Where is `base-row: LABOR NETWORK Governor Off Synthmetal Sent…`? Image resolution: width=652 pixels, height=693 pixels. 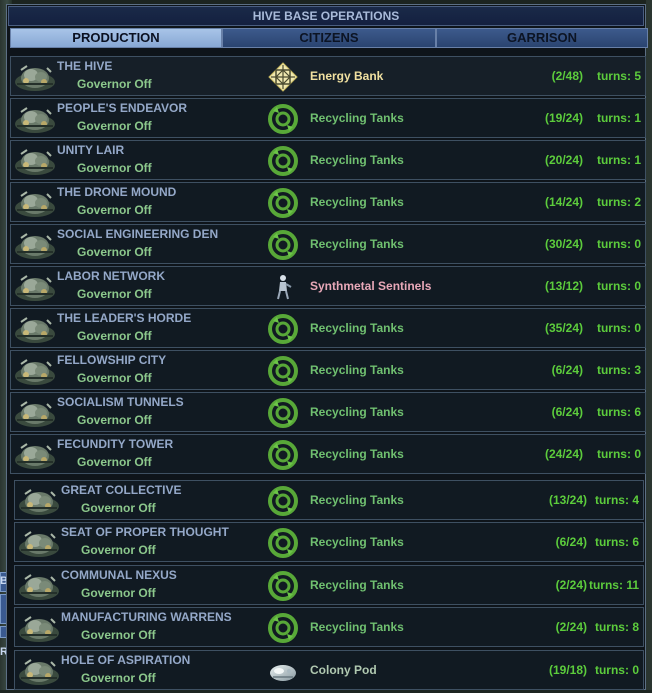 base-row: LABOR NETWORK Governor Off Synthmetal Sent… is located at coordinates (328, 286).